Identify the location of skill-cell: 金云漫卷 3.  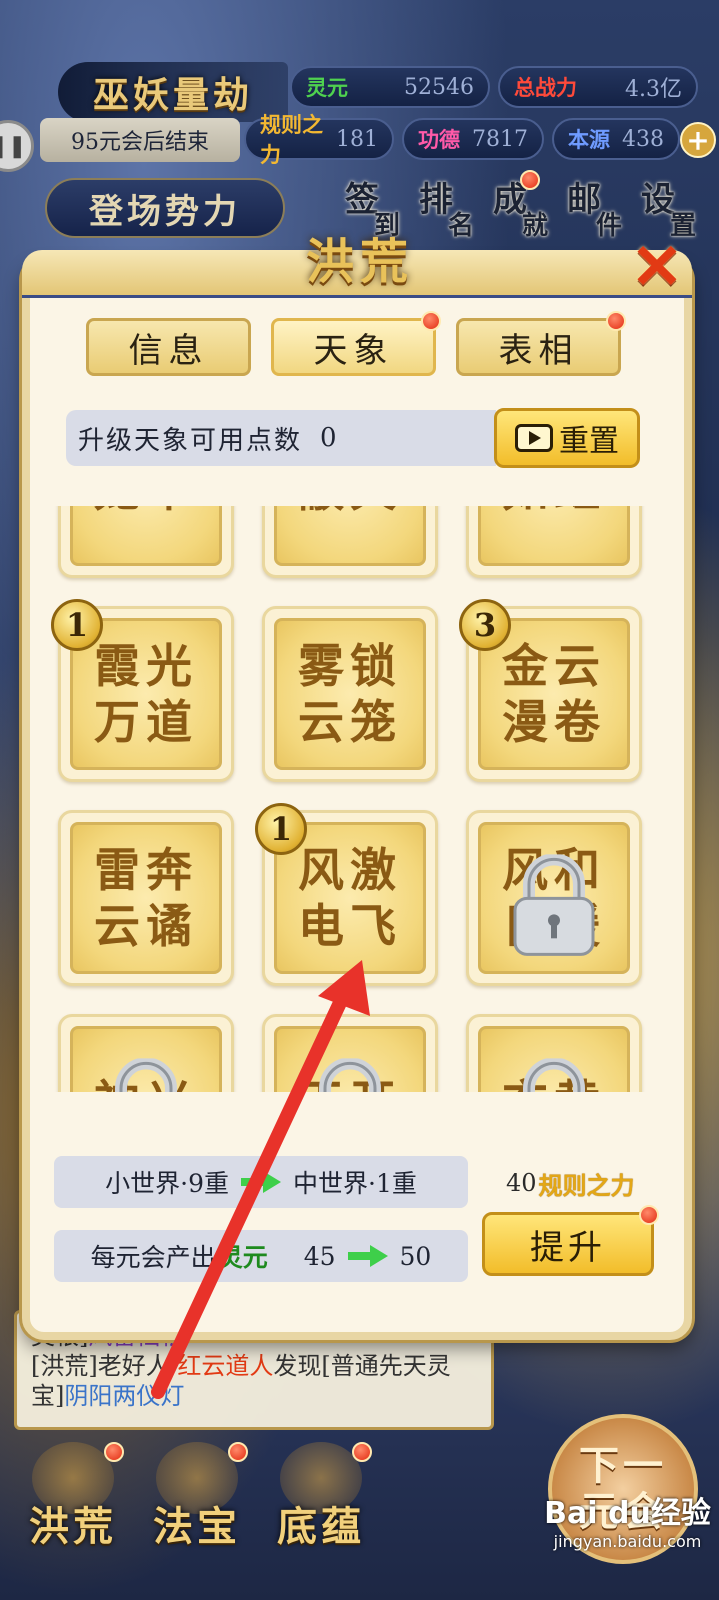
(550, 690).